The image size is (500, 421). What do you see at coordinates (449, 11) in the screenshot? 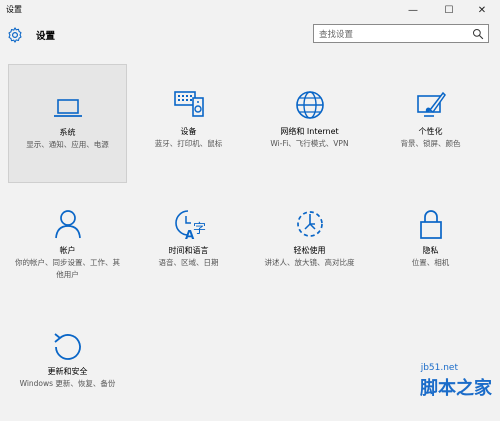
I see `maximize-button: ☐` at bounding box center [449, 11].